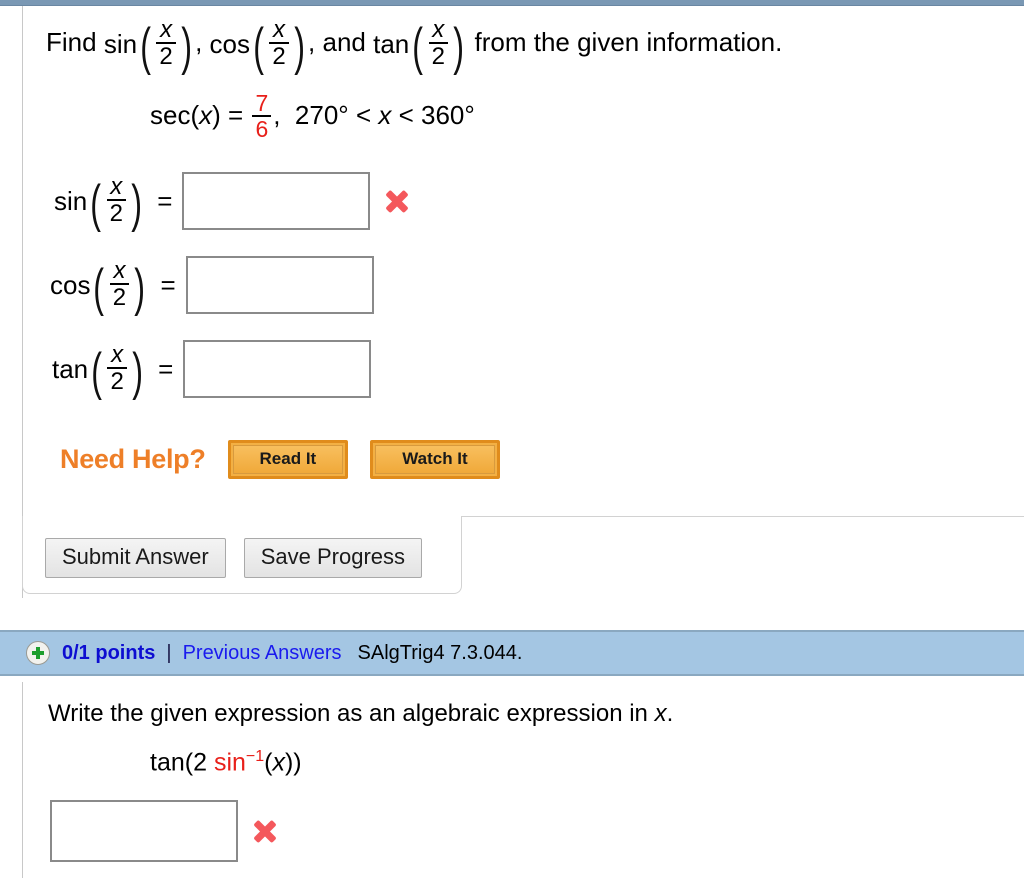  What do you see at coordinates (22, 302) in the screenshot?
I see `left-margin-guide-upper` at bounding box center [22, 302].